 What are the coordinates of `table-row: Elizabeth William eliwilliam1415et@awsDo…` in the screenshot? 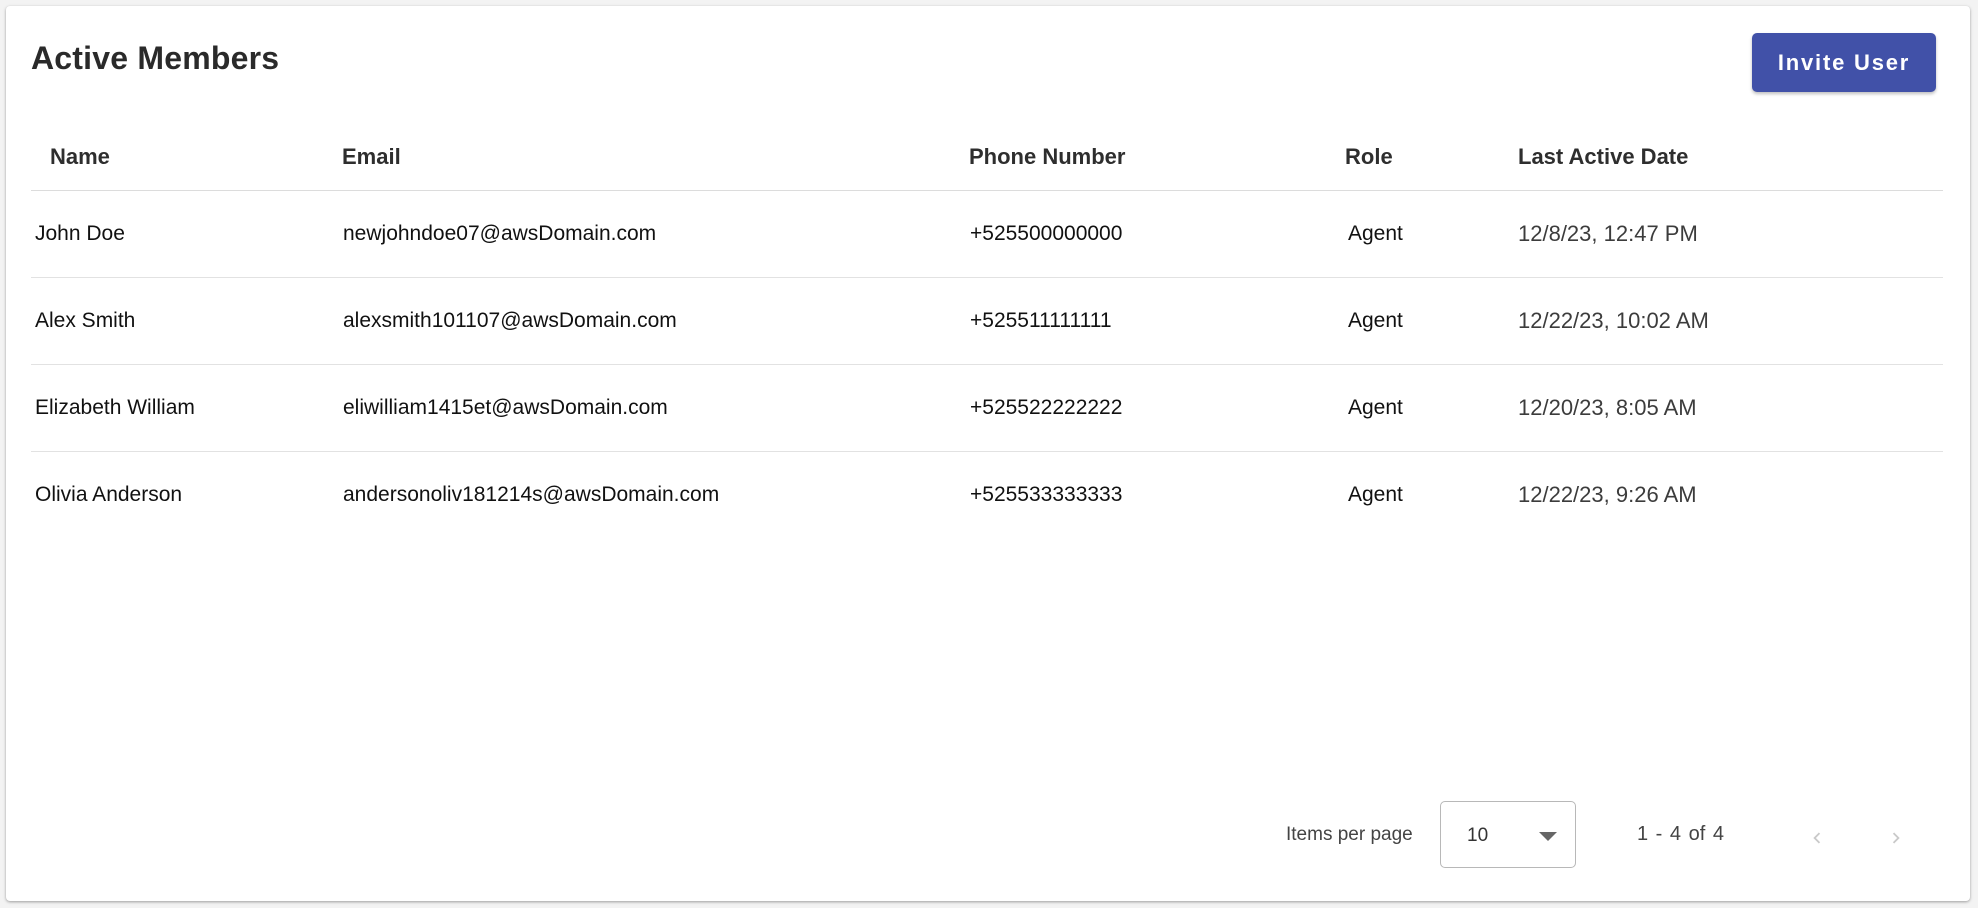 It's located at (987, 408).